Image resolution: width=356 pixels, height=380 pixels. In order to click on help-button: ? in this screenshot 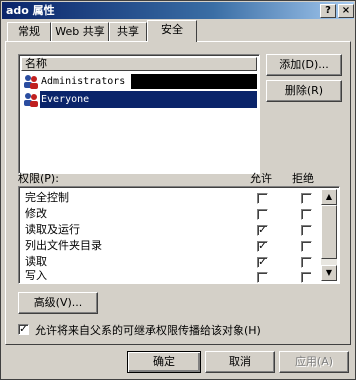, I will do `click(328, 11)`.